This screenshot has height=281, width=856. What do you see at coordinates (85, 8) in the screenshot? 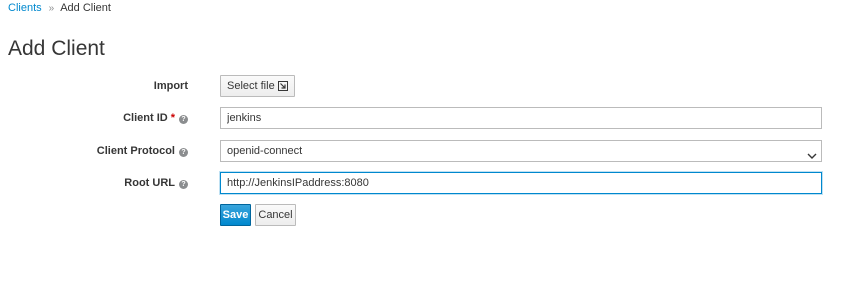
I see `breadcrumb-current: Add Client` at bounding box center [85, 8].